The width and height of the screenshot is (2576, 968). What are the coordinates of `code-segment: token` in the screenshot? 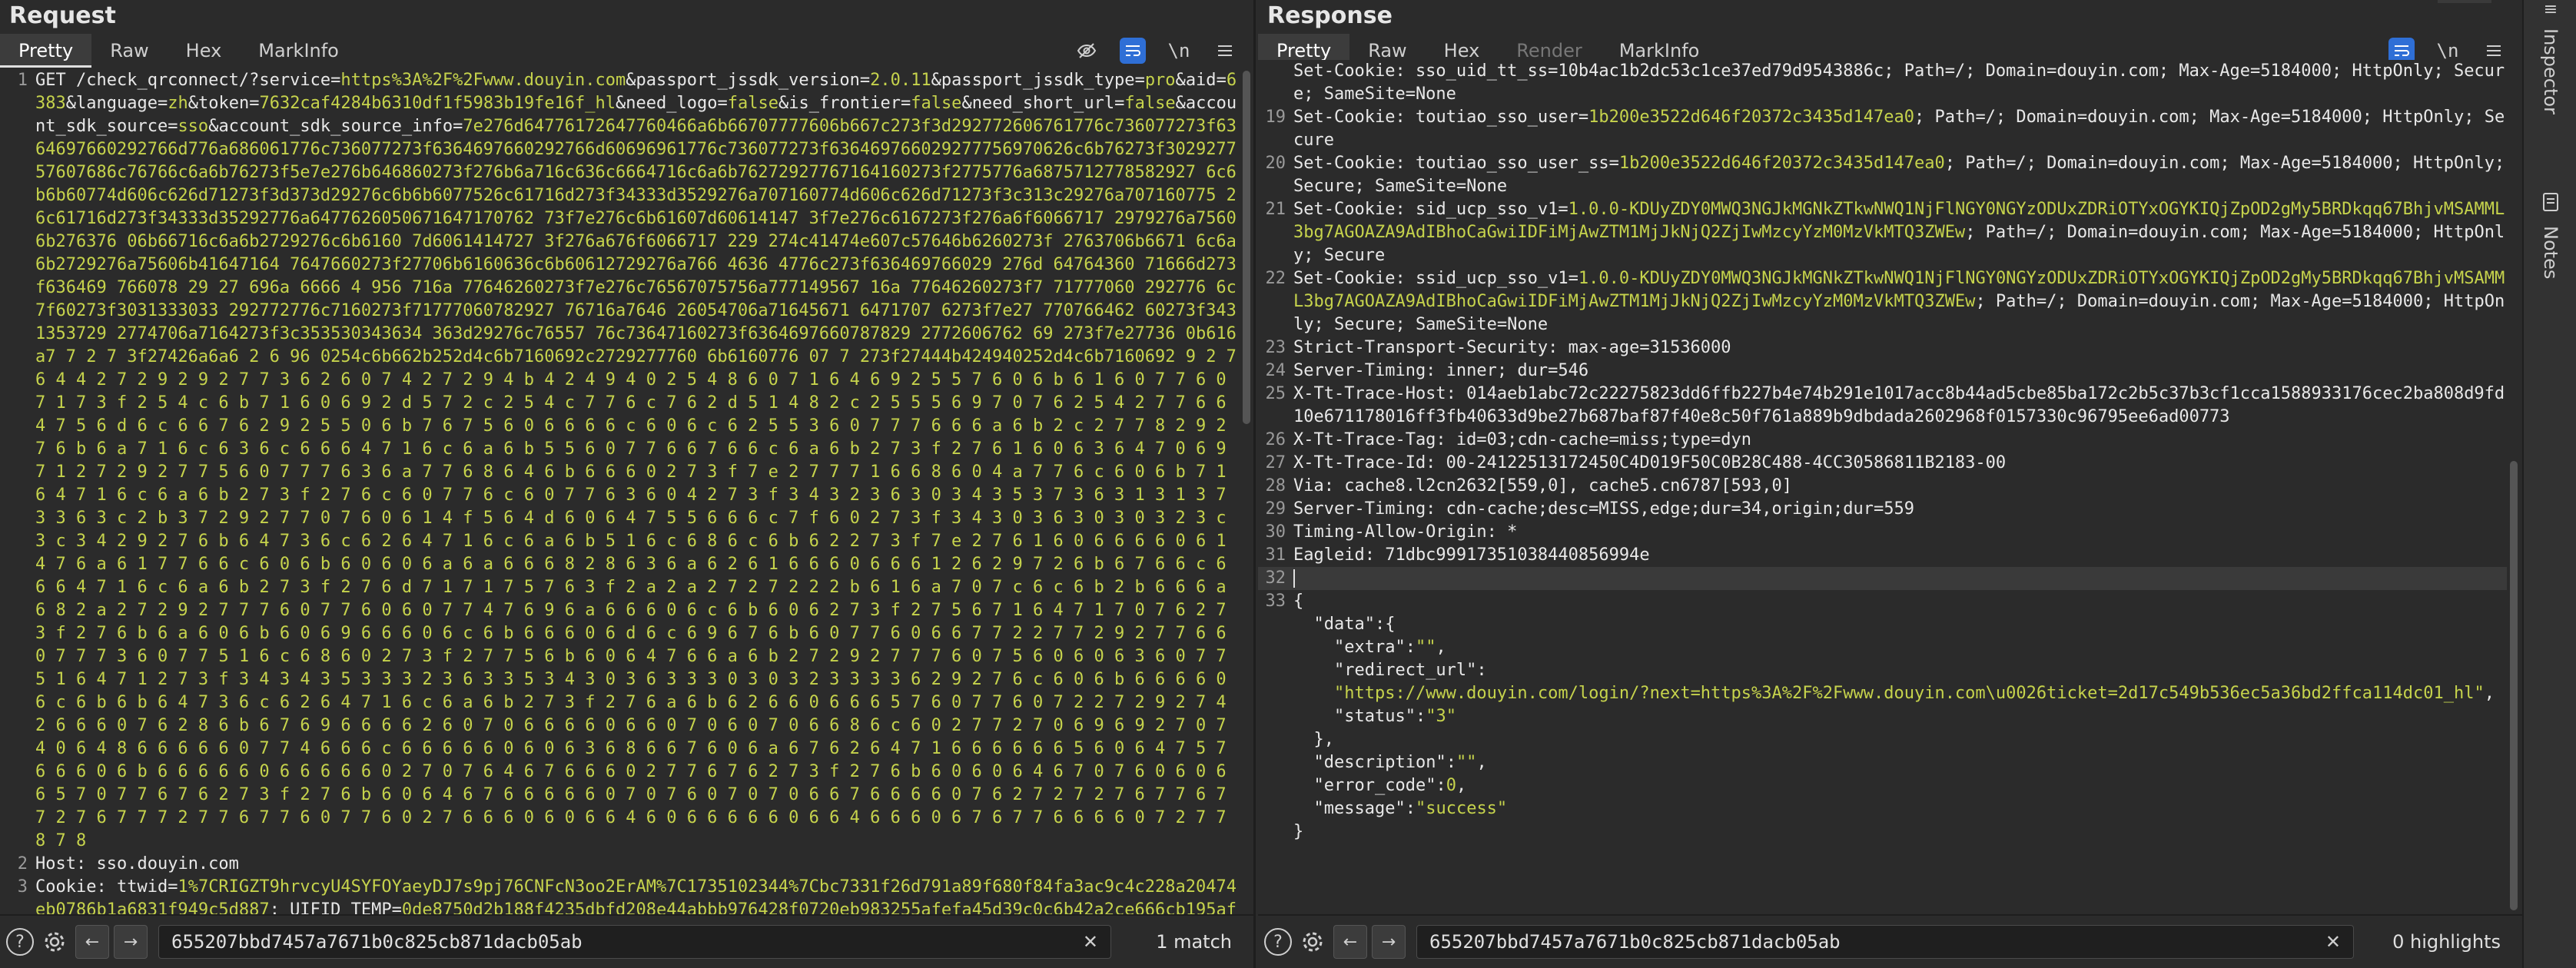 It's located at (224, 103).